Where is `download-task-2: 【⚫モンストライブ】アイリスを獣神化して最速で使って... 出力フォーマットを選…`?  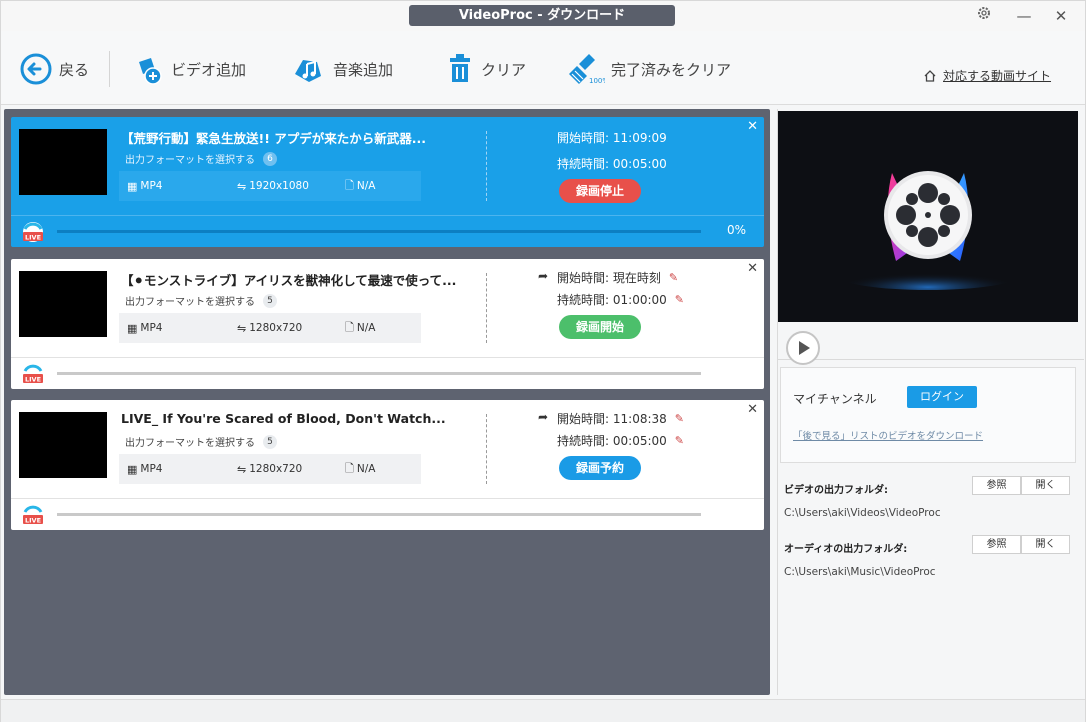 download-task-2: 【⚫モンストライブ】アイリスを獣神化して最速で使って... 出力フォーマットを選… is located at coordinates (387, 324).